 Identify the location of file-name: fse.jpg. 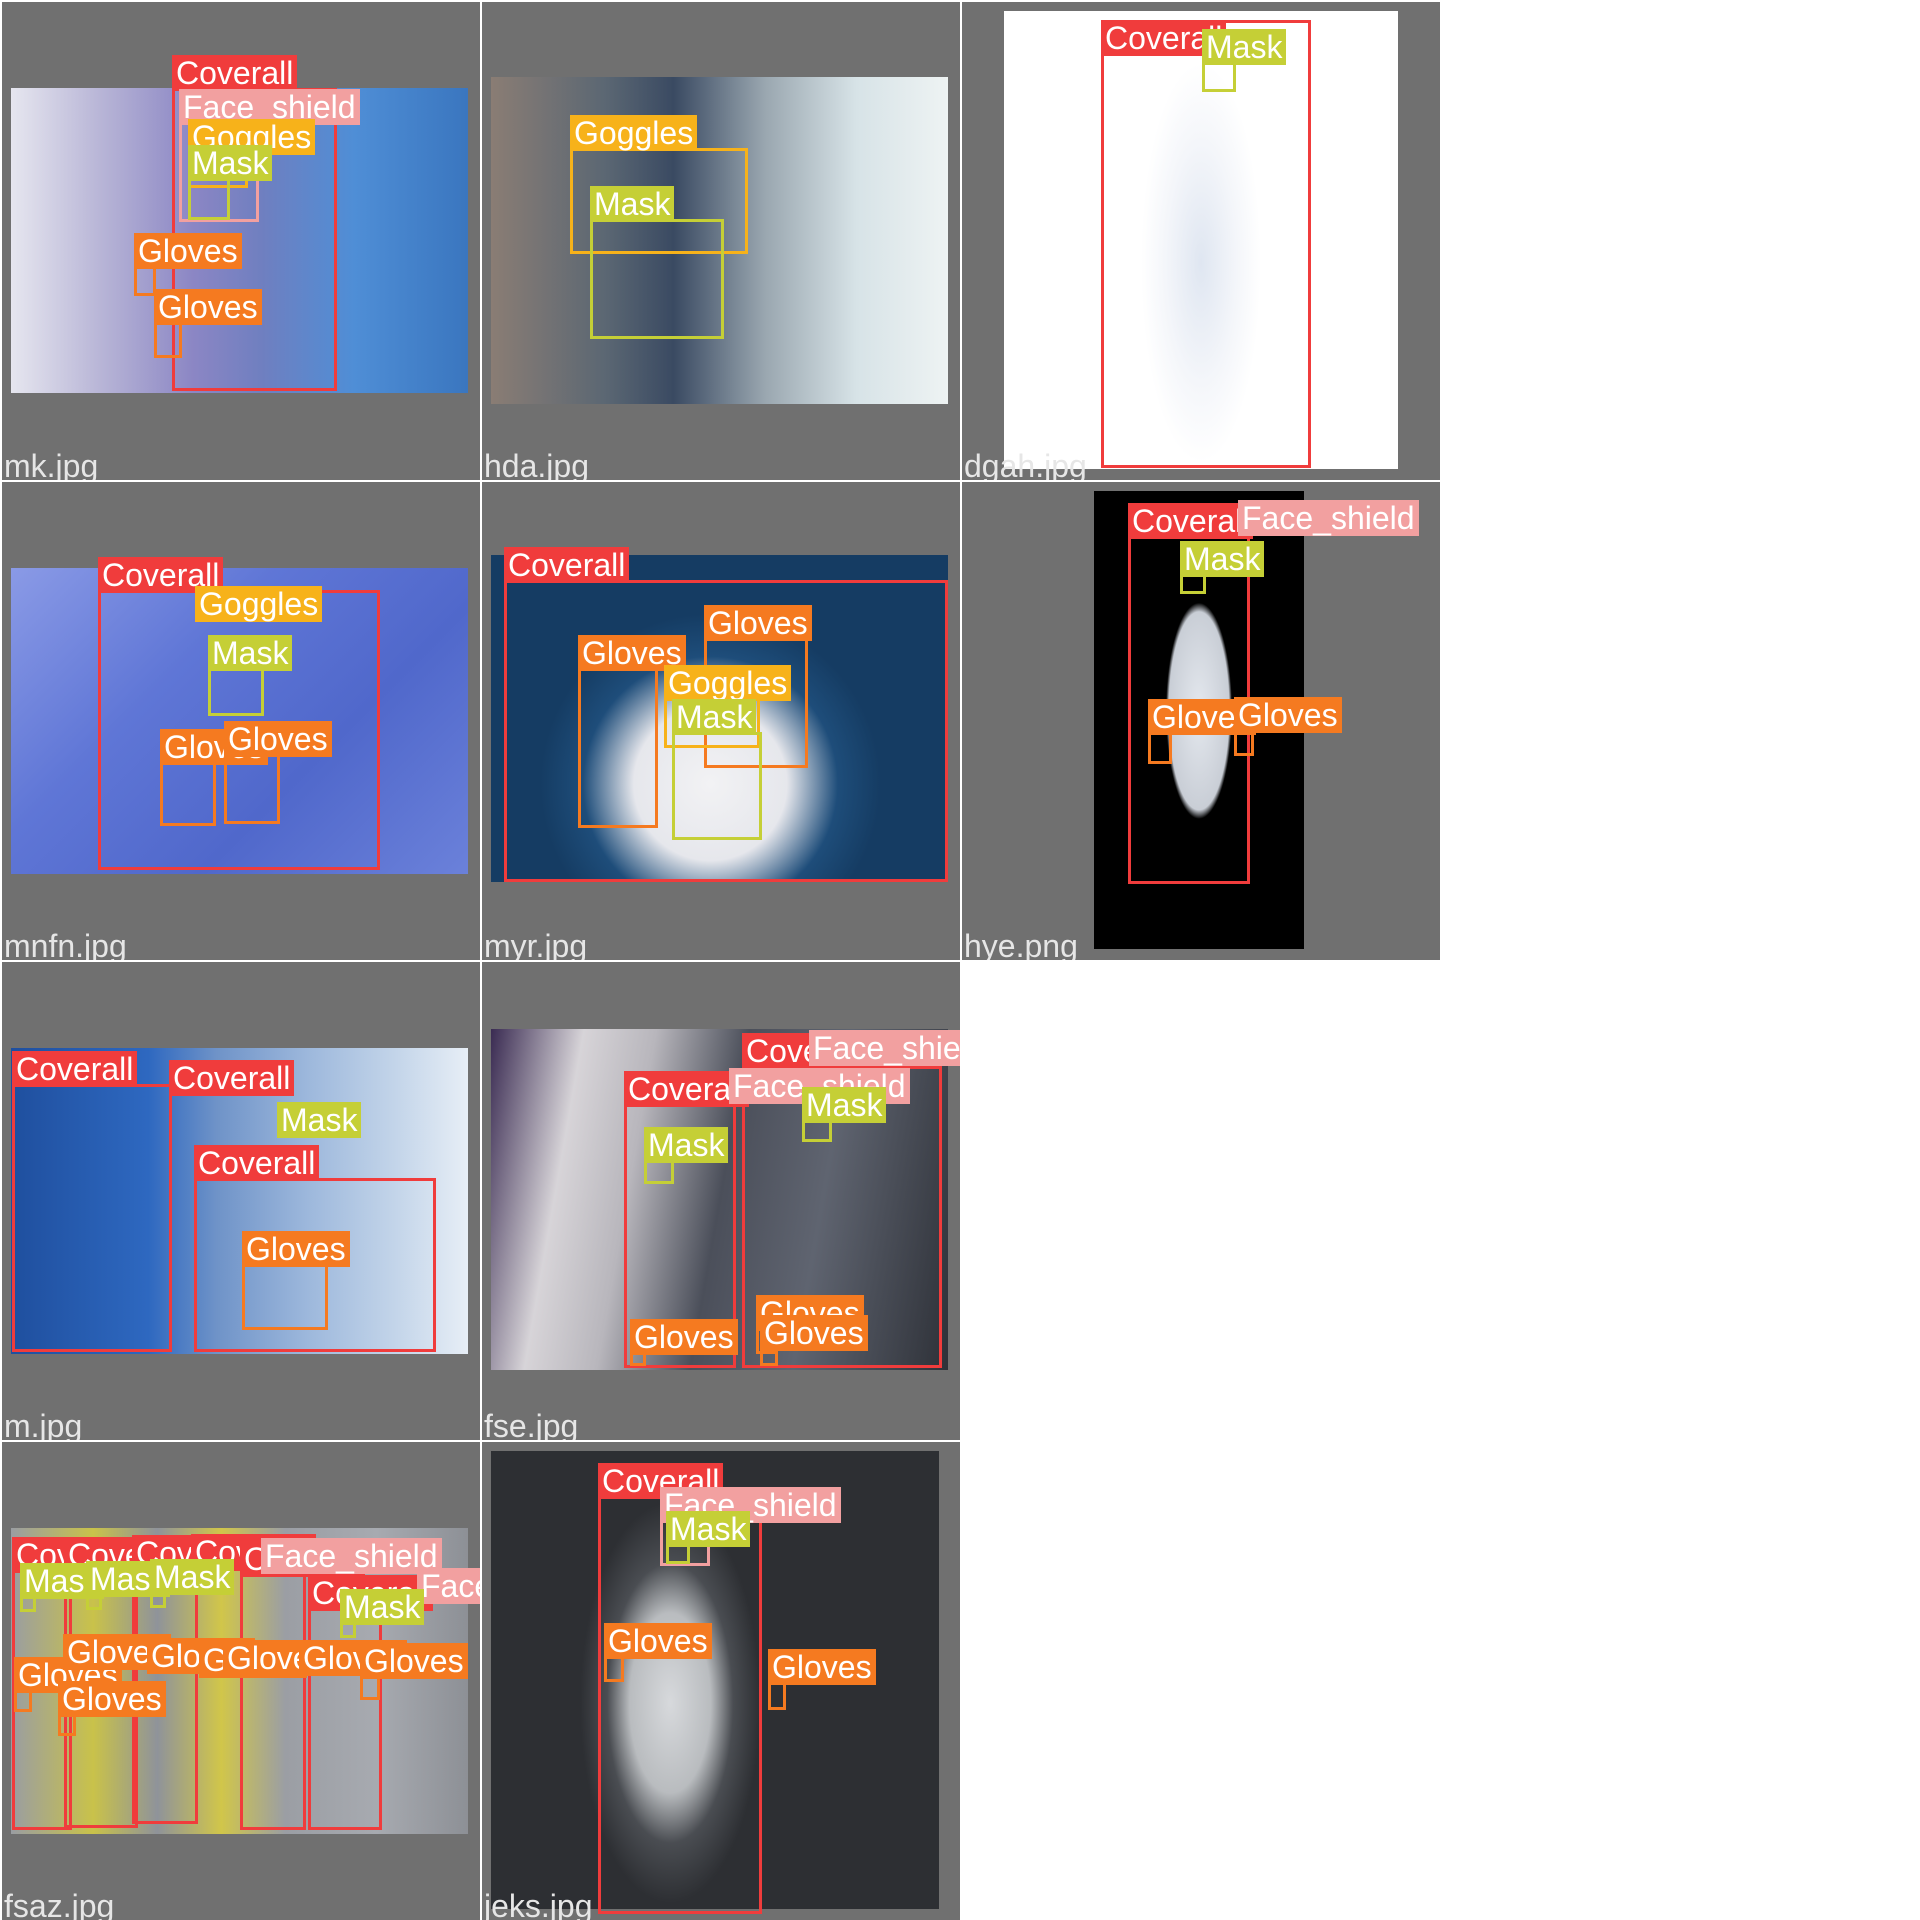
(531, 1424).